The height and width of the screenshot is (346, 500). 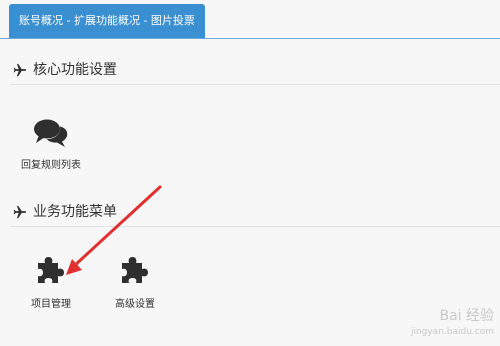 What do you see at coordinates (75, 212) in the screenshot?
I see `section-title-text: 业务功能菜单` at bounding box center [75, 212].